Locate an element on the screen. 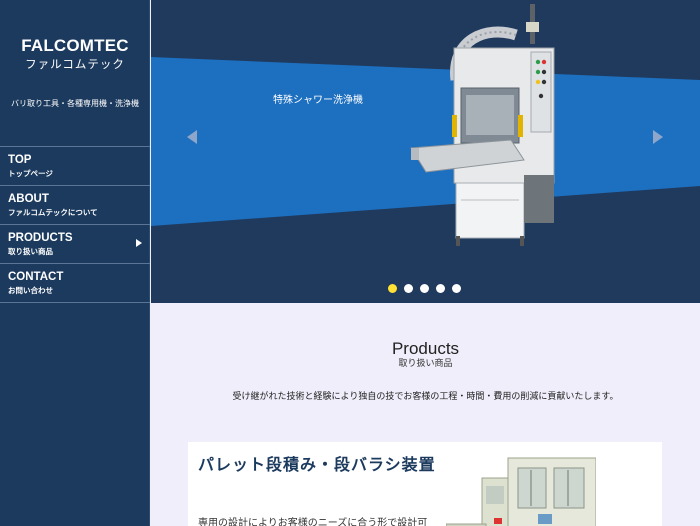  brand-tagline: バリ取り工具・各種専用機・洗浄機 is located at coordinates (75, 103).